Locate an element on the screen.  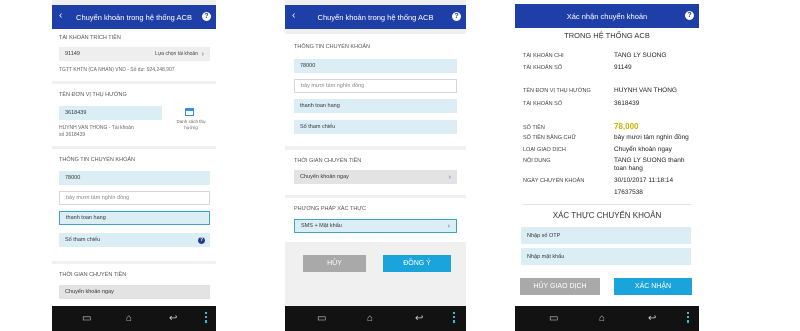
section-label: PHƯƠNG PHÁP XÁC THỰC is located at coordinates (330, 209).